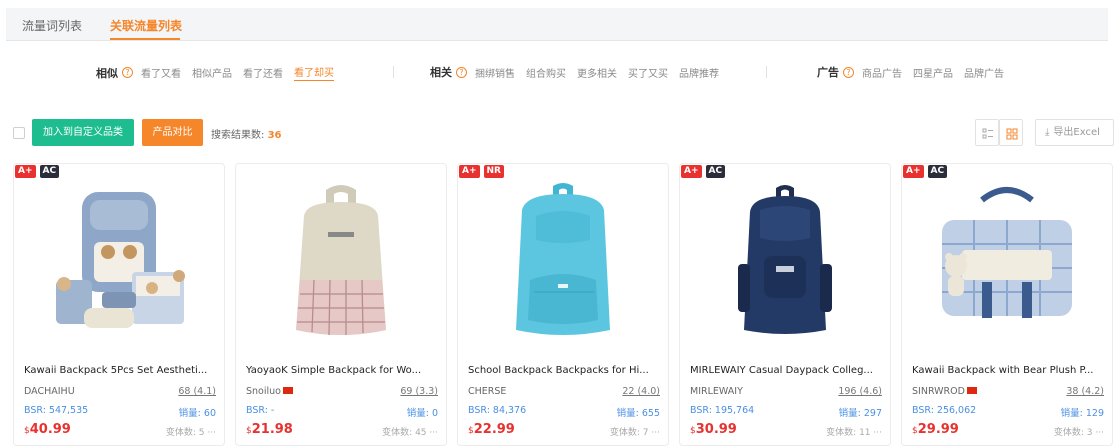 The image size is (1114, 446). I want to click on brand-row: MIRLEWAIY 196 (4.6), so click(786, 393).